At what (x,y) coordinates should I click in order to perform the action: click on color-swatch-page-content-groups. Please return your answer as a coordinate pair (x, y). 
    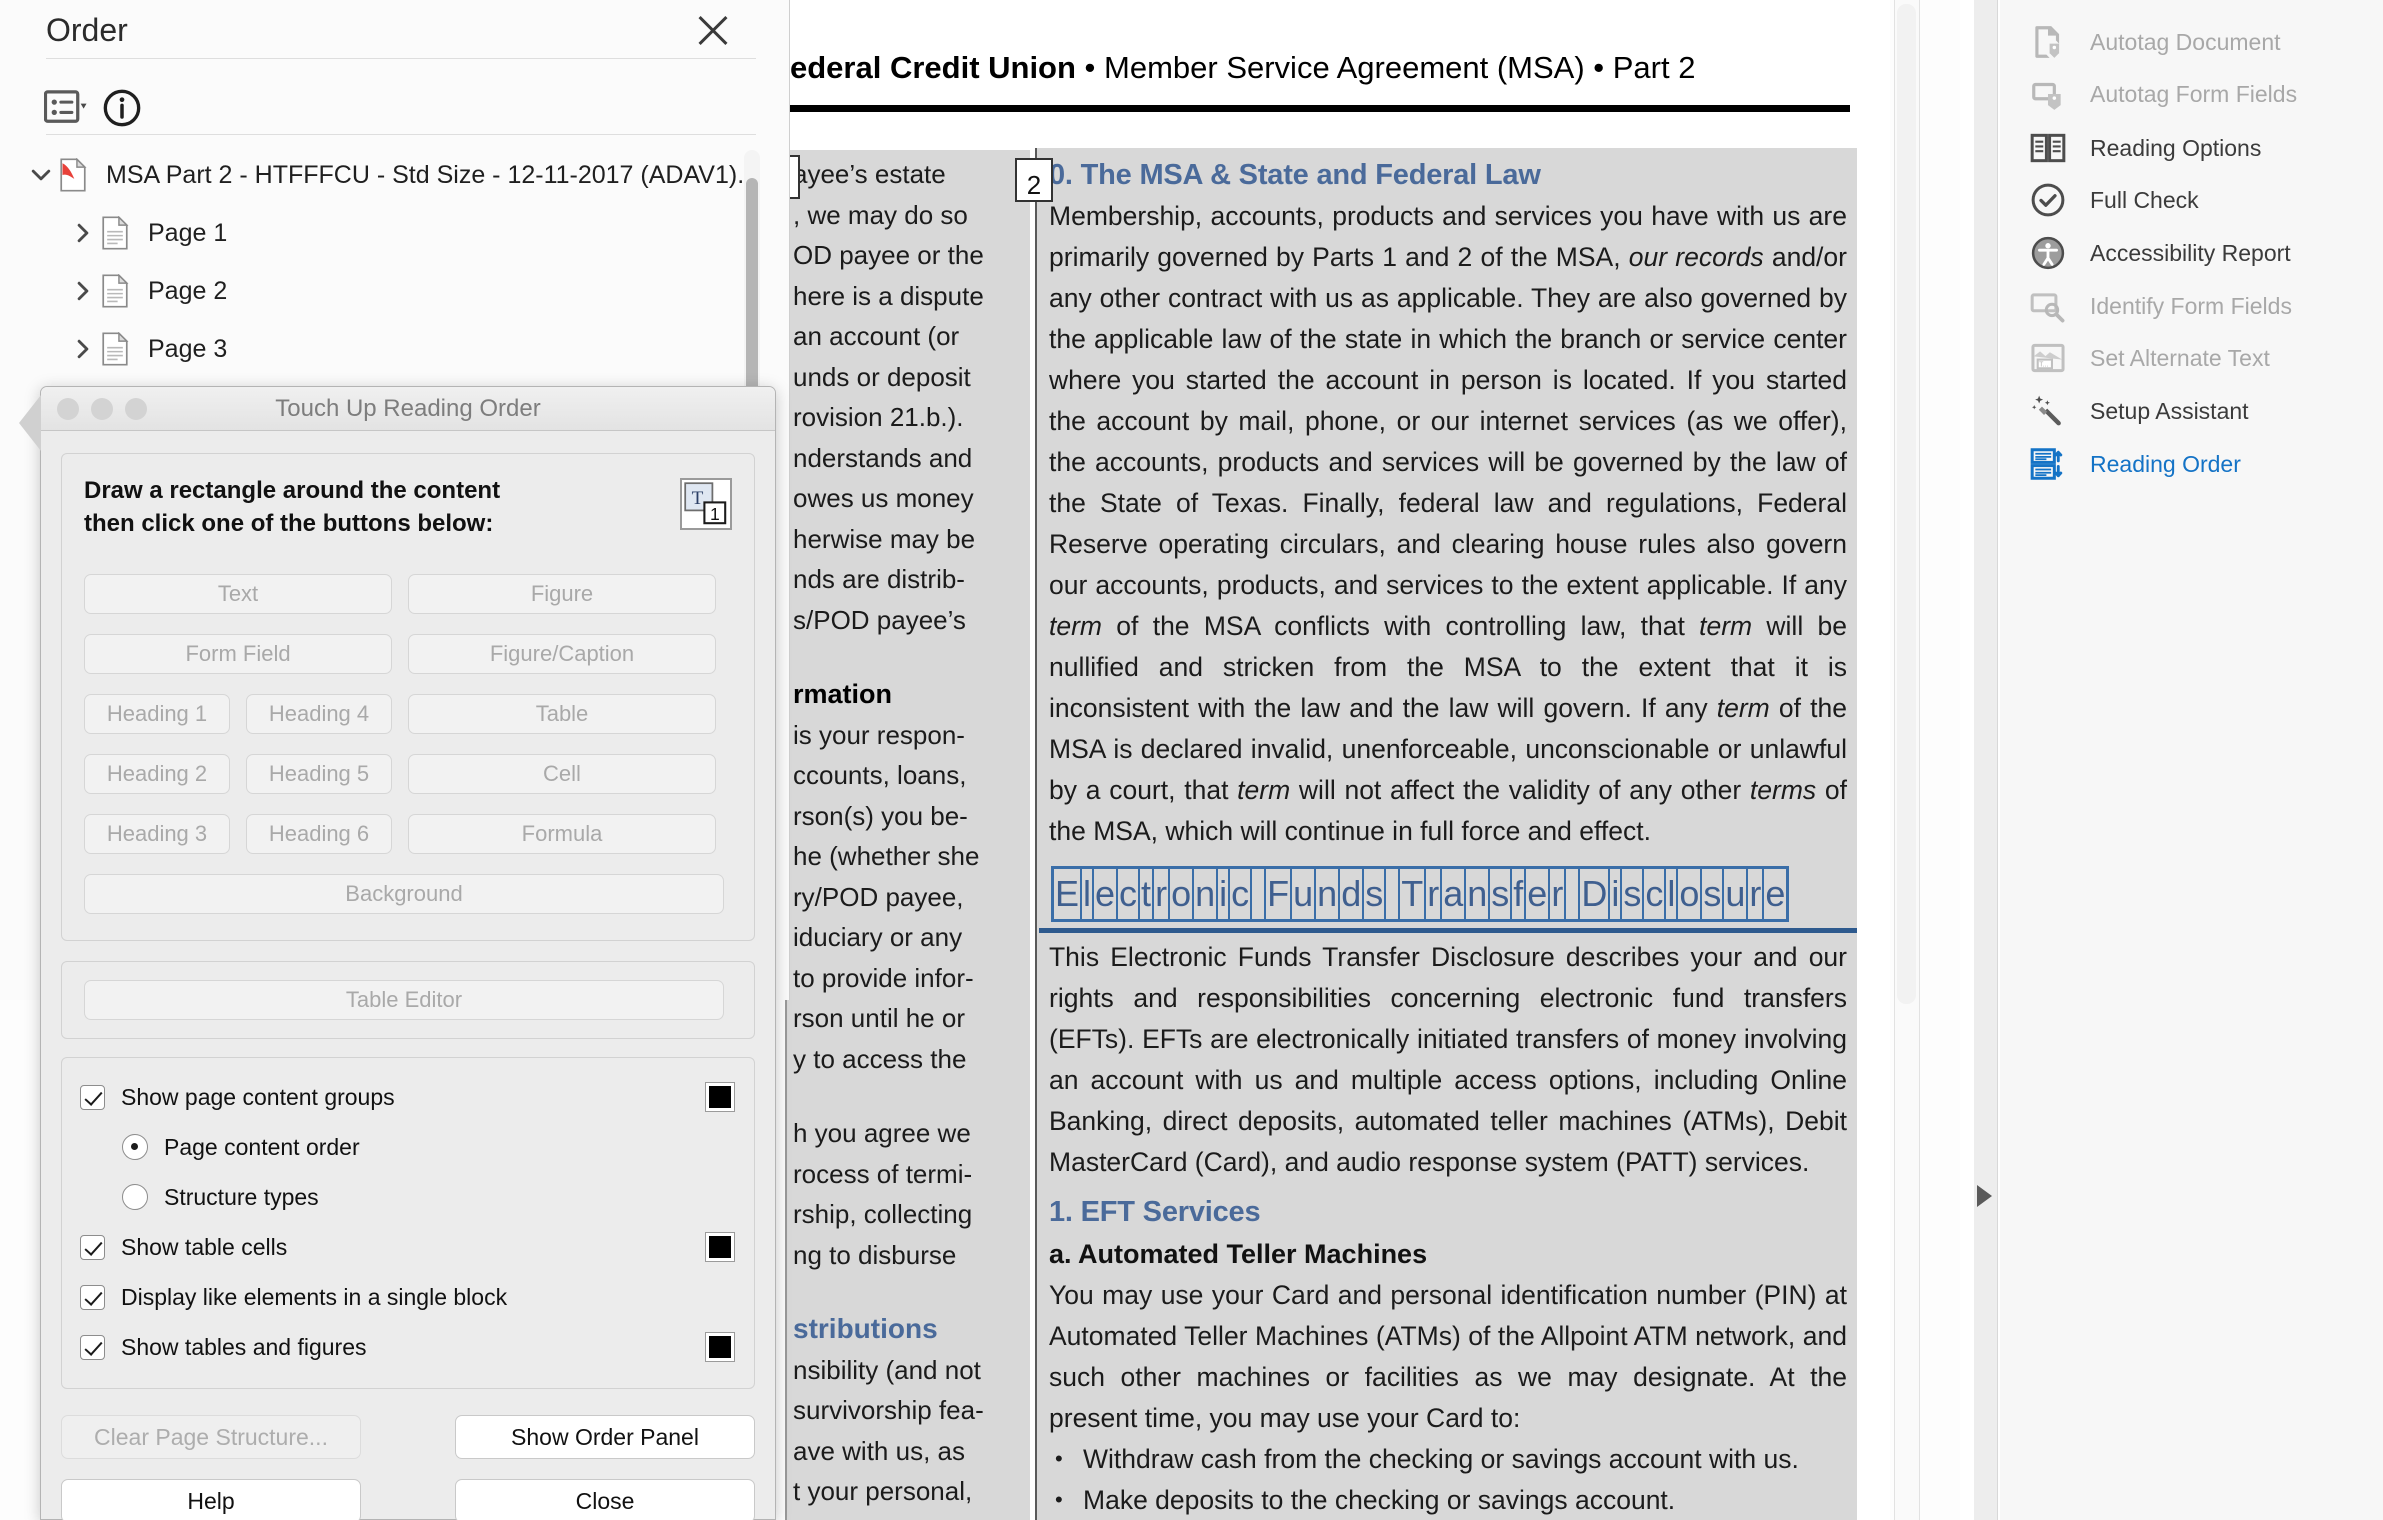
    Looking at the image, I should click on (720, 1097).